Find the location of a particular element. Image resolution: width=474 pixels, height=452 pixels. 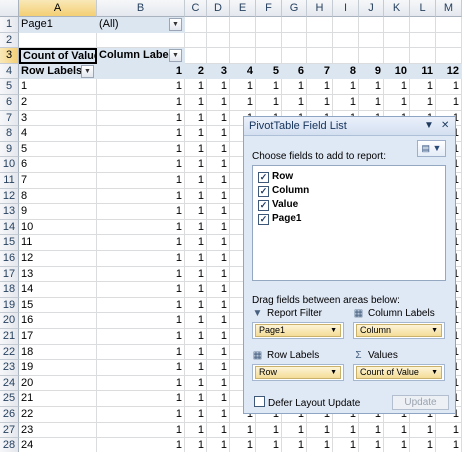

column-value-header: 1 is located at coordinates (141, 71).